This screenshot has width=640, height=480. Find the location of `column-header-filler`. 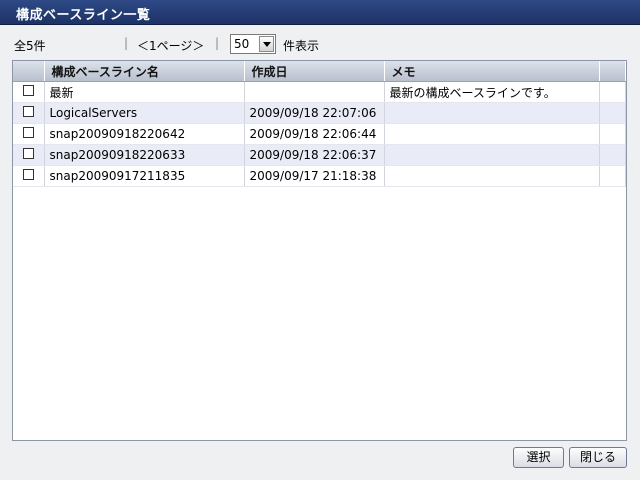

column-header-filler is located at coordinates (612, 71).